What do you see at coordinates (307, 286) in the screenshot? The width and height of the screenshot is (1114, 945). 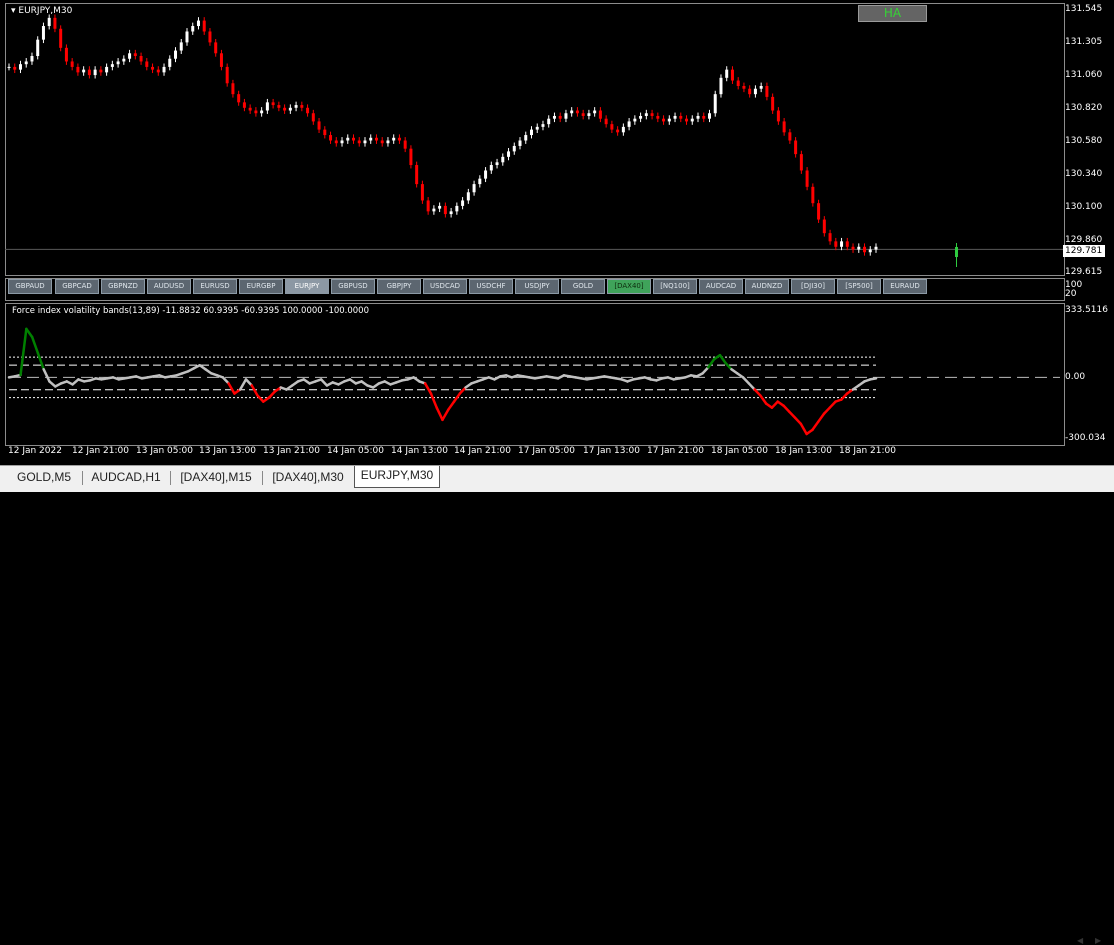 I see `symbol-button-eurjpy: EURJPY` at bounding box center [307, 286].